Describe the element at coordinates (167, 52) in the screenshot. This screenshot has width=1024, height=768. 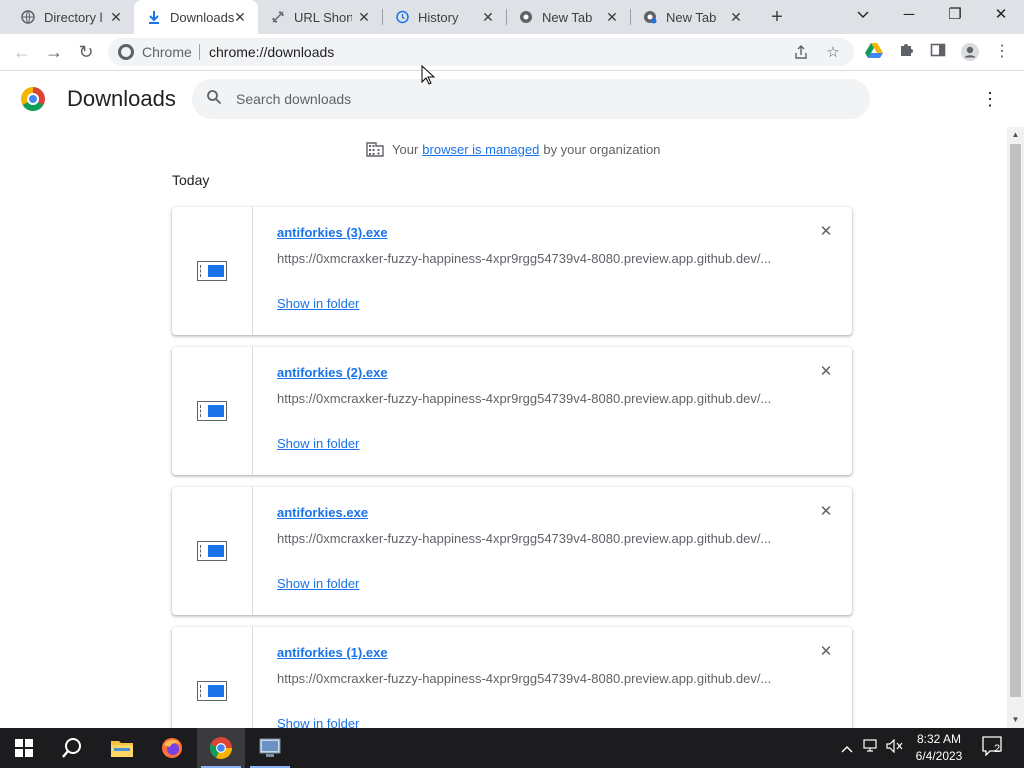
I see `page-scheme: Chrome` at that location.